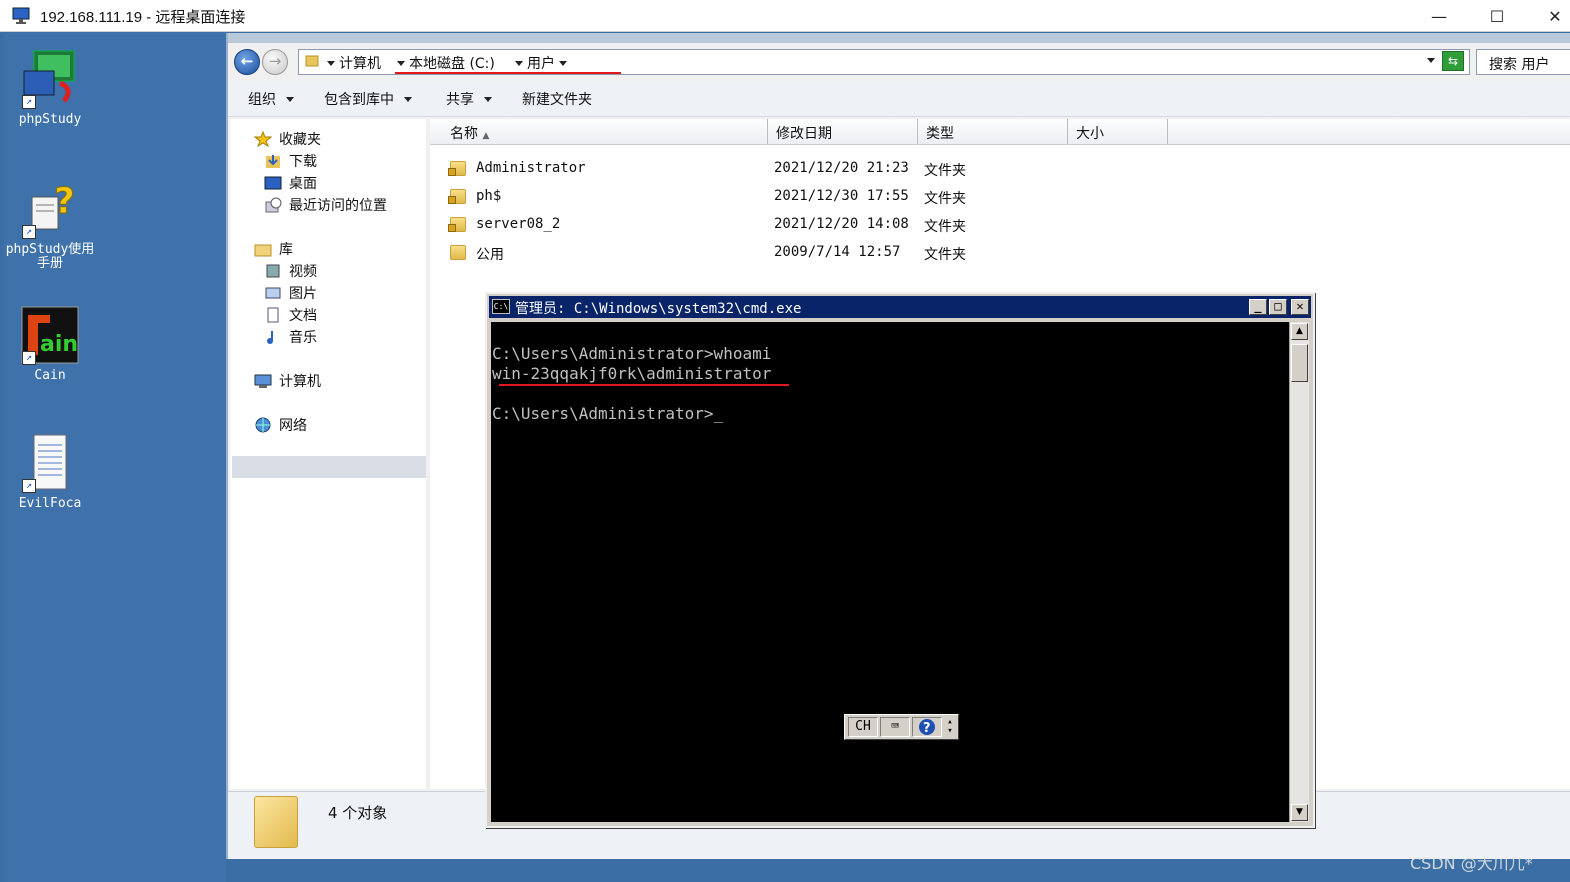  What do you see at coordinates (993, 132) in the screenshot?
I see `column-header-type: 类型` at bounding box center [993, 132].